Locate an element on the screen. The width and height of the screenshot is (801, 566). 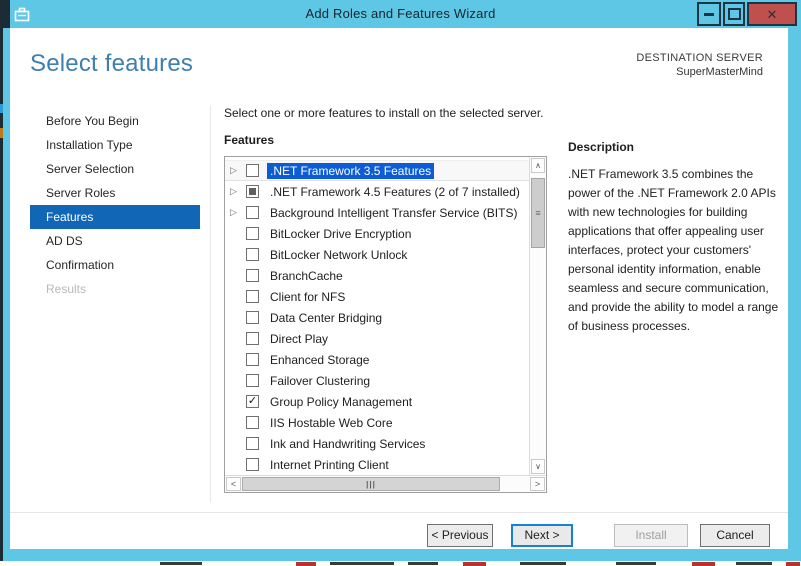
indeterminate-mark is located at coordinates (252, 191).